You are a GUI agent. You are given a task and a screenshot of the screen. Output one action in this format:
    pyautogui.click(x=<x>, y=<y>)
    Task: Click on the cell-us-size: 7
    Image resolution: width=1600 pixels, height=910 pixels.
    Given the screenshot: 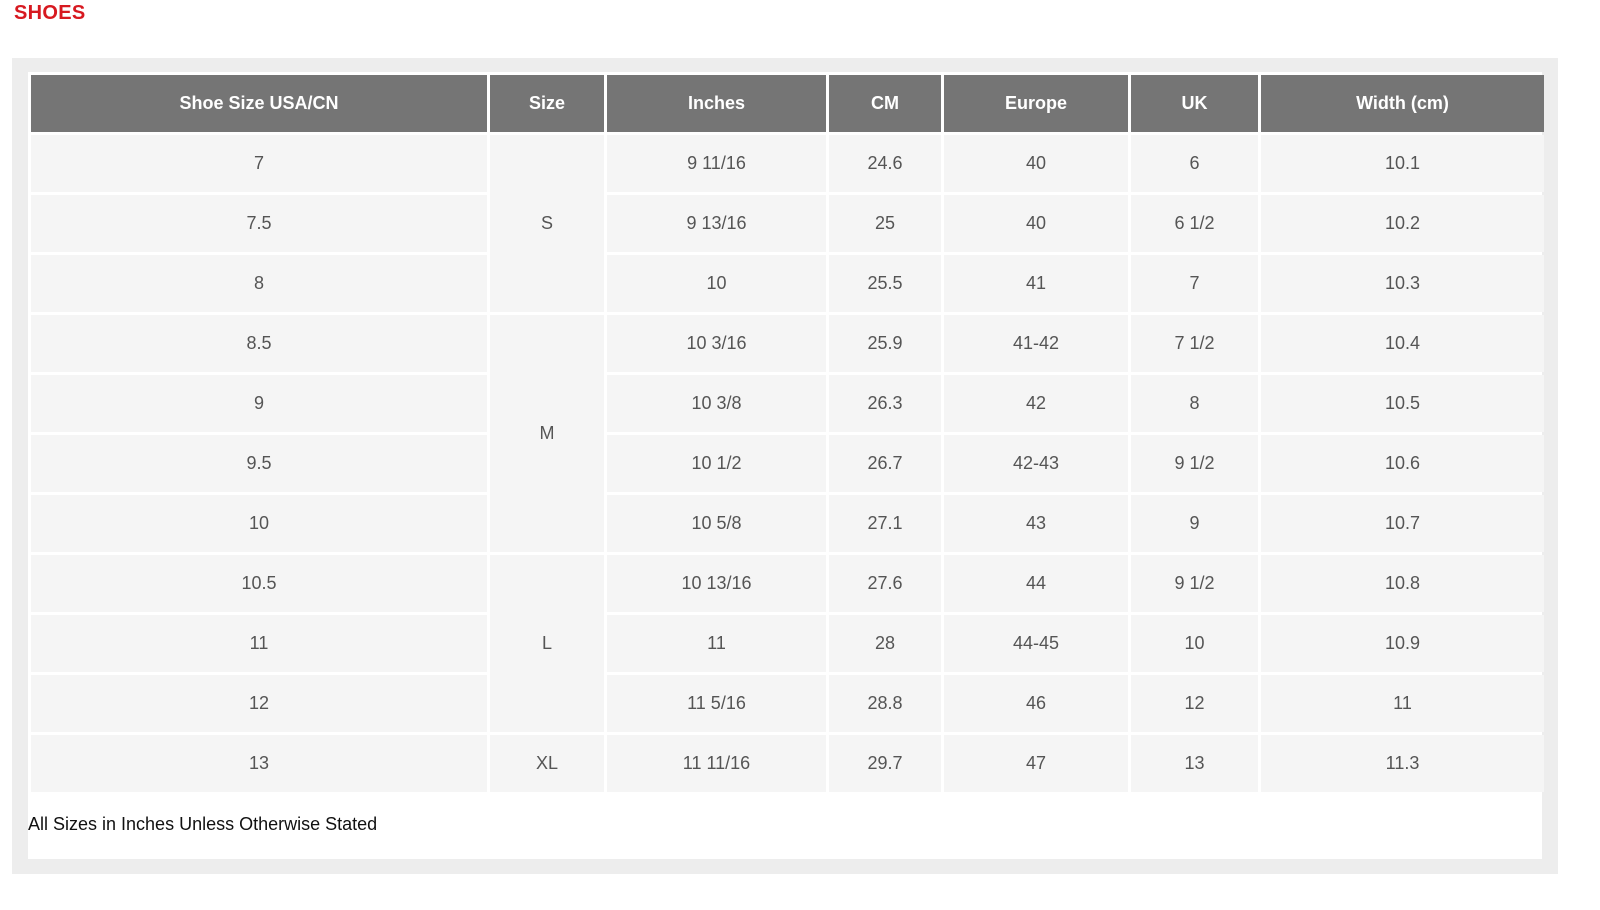 What is the action you would take?
    pyautogui.click(x=259, y=163)
    